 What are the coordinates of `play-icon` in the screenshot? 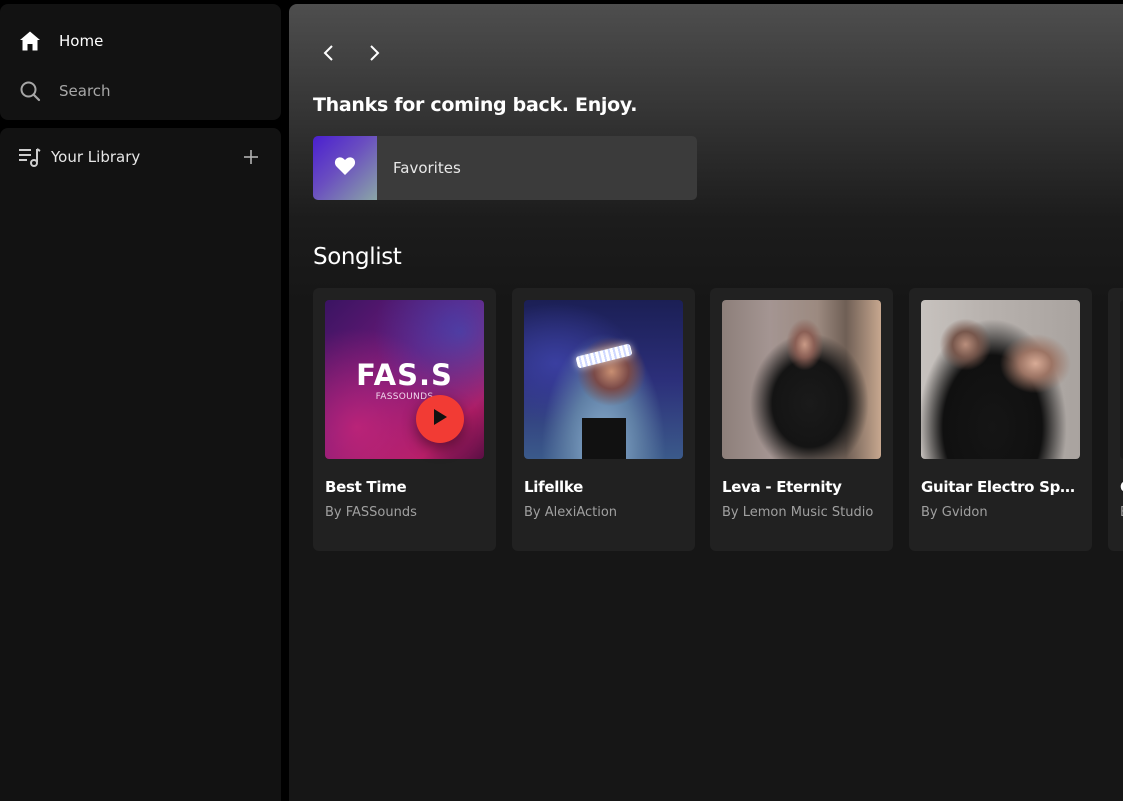 It's located at (440, 419).